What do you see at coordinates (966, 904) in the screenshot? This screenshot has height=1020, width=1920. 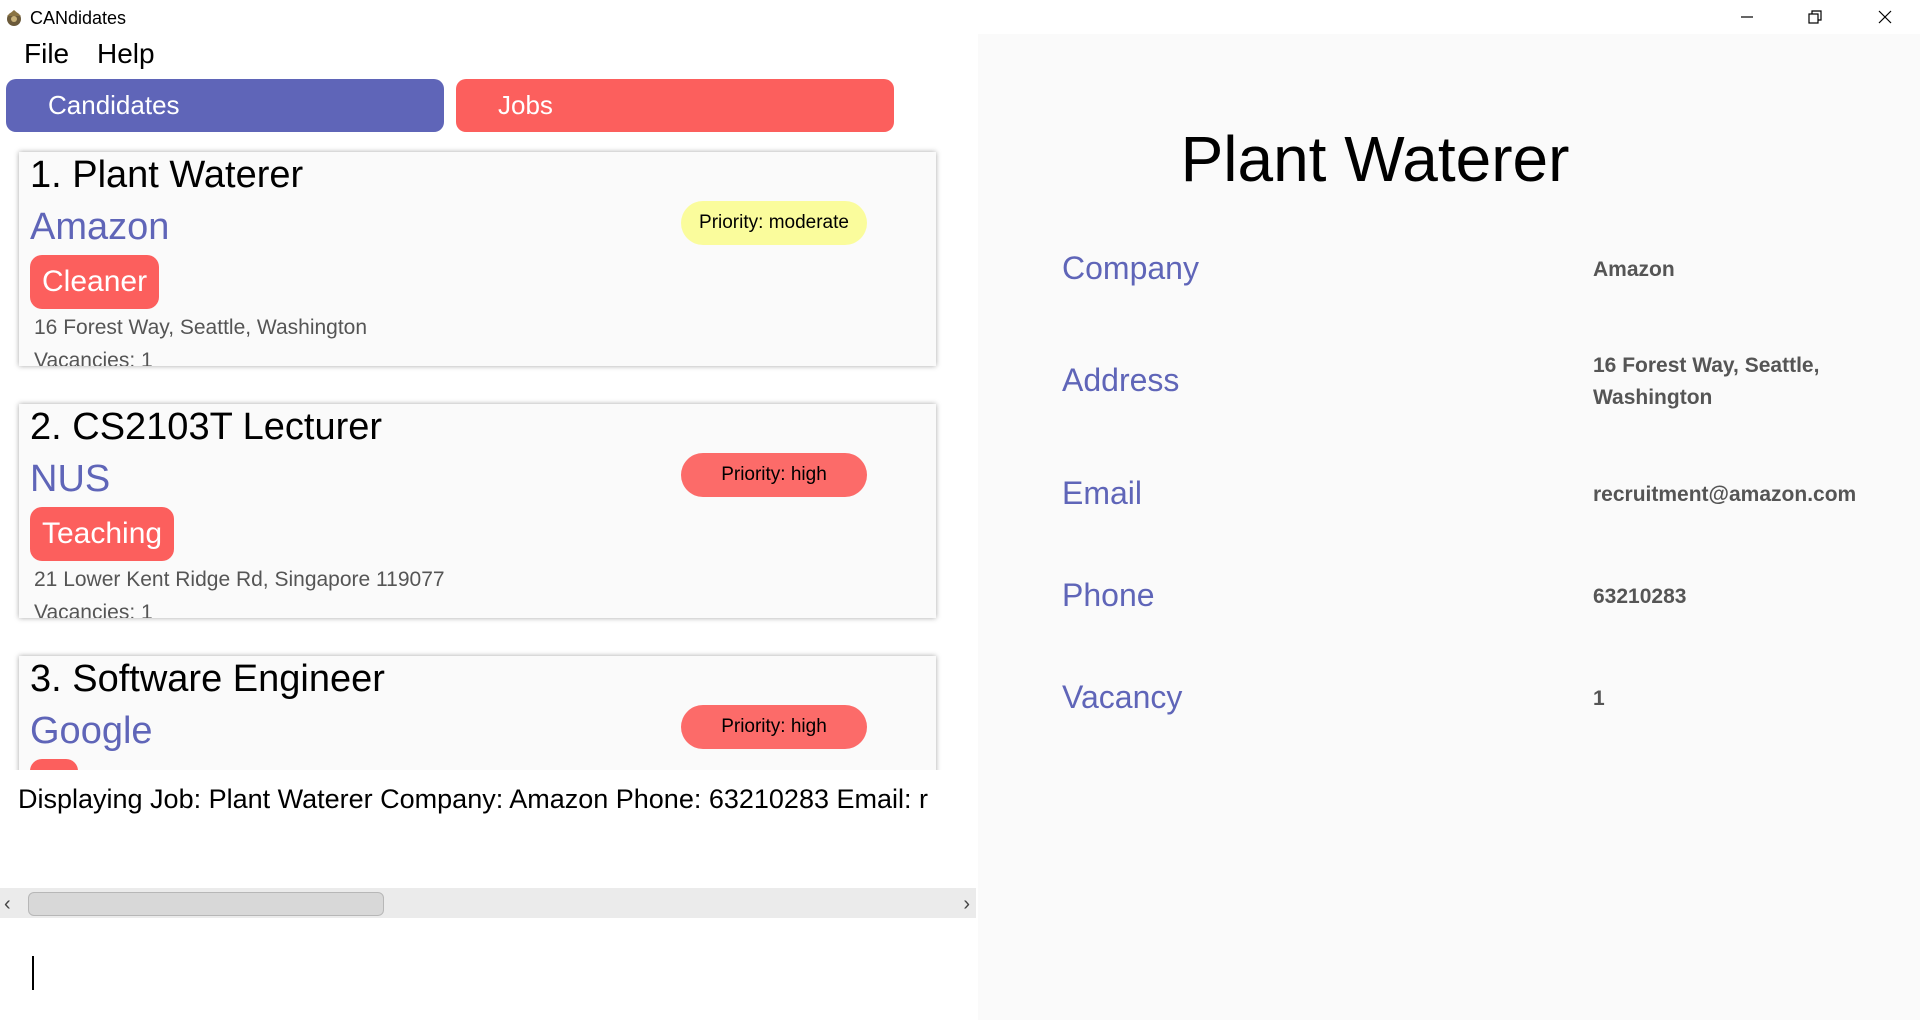 I see `scroll-right-icon: ›` at bounding box center [966, 904].